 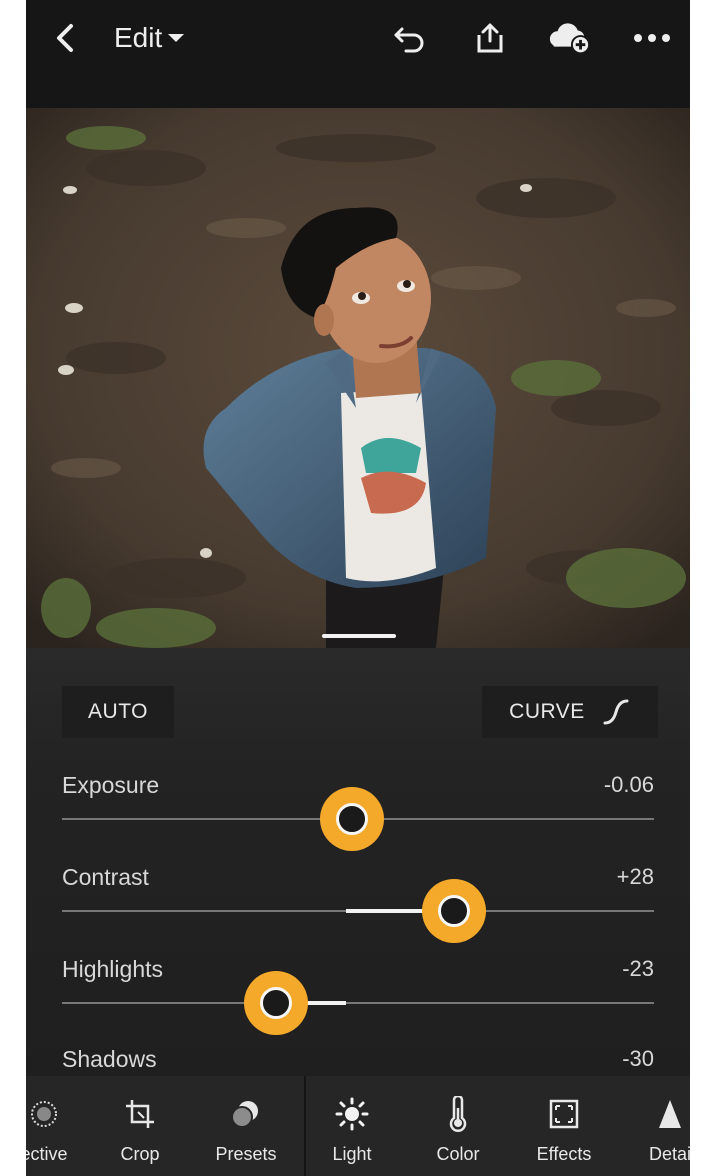 I want to click on tool-selective: ective, so click(x=59, y=1126).